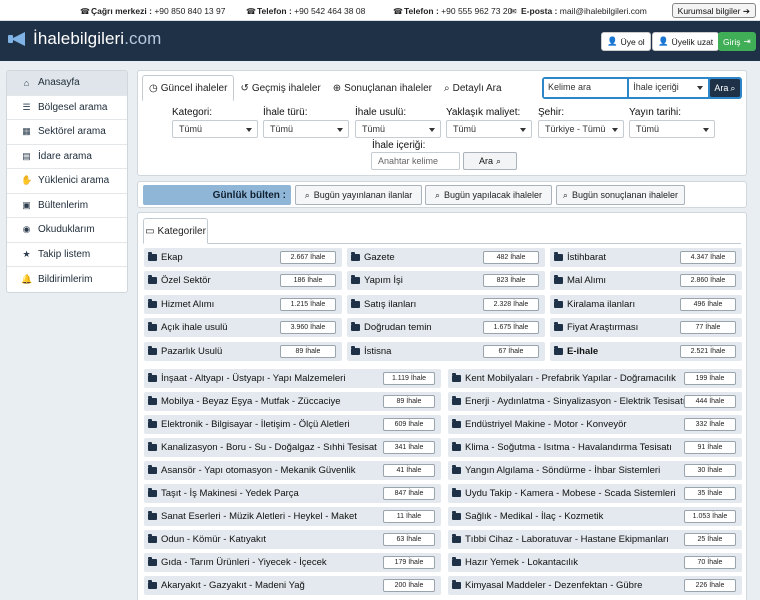  I want to click on publish-date-select: Tümü, so click(672, 129).